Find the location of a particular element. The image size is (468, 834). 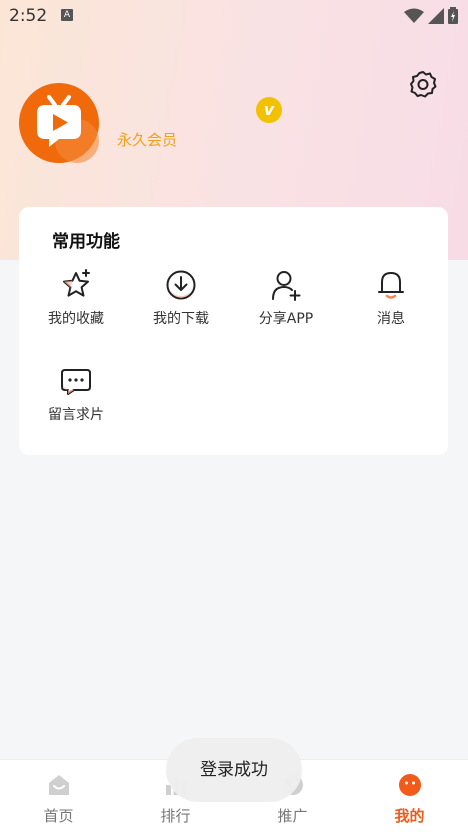

login-success-toast: 登录成功 is located at coordinates (234, 770).